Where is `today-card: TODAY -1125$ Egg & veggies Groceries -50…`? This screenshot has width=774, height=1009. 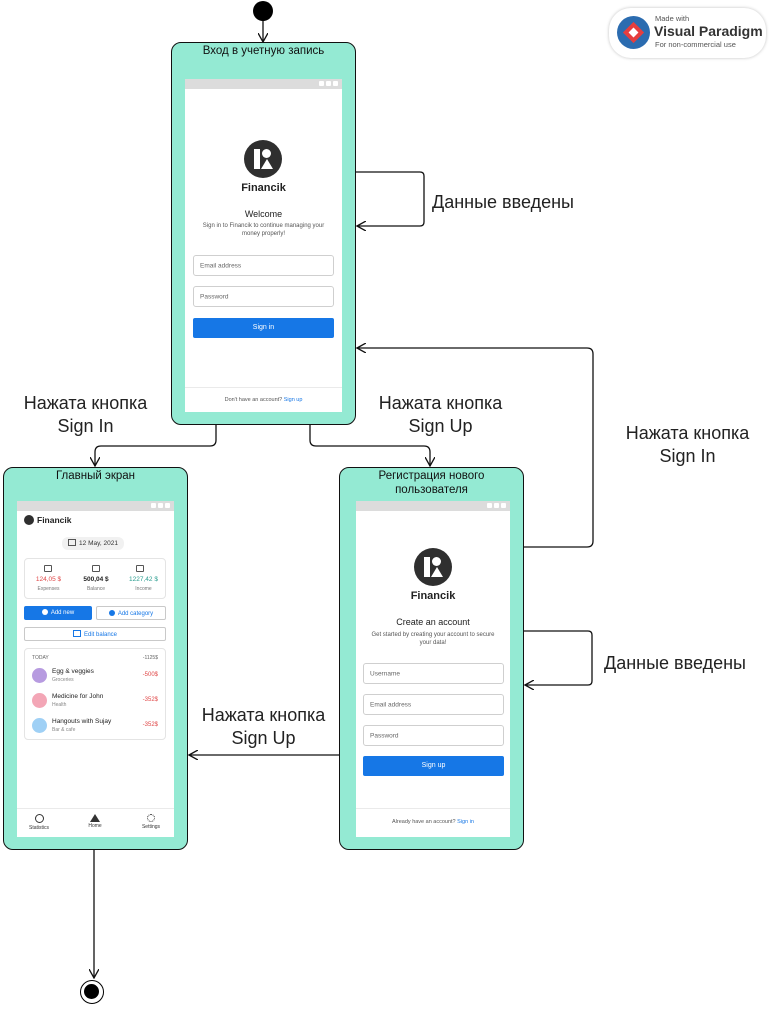
today-card: TODAY -1125$ Egg & veggies Groceries -50… is located at coordinates (95, 694).